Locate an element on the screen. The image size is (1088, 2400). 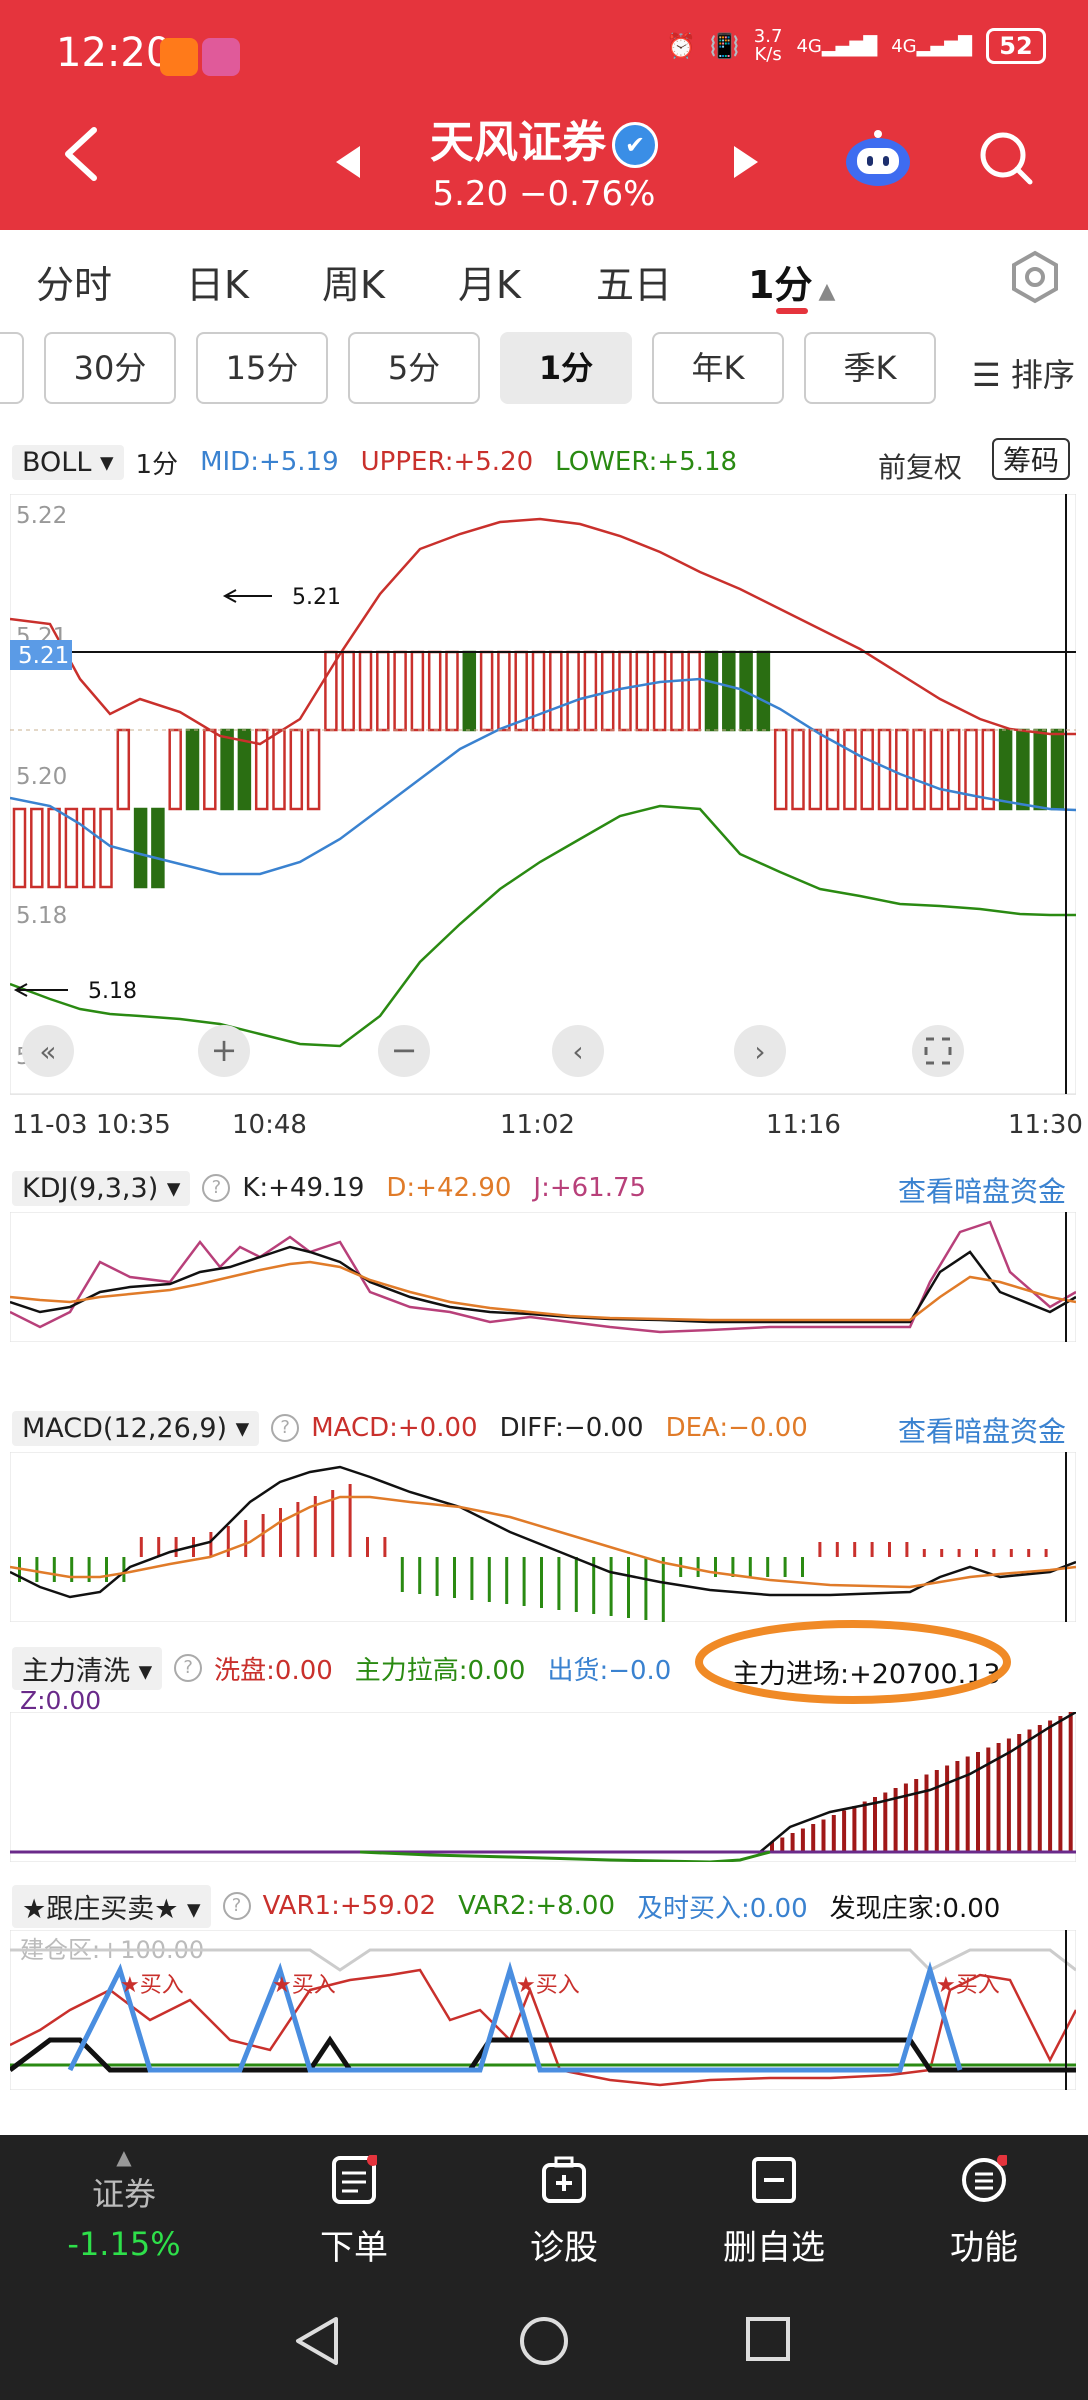
market-summary: ▲ 证券 -1.15% is located at coordinates (124, 2204).